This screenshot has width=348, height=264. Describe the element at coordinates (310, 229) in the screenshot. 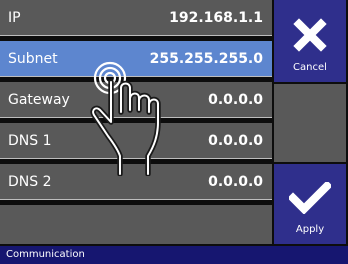

I see `apply-label: Apply` at that location.